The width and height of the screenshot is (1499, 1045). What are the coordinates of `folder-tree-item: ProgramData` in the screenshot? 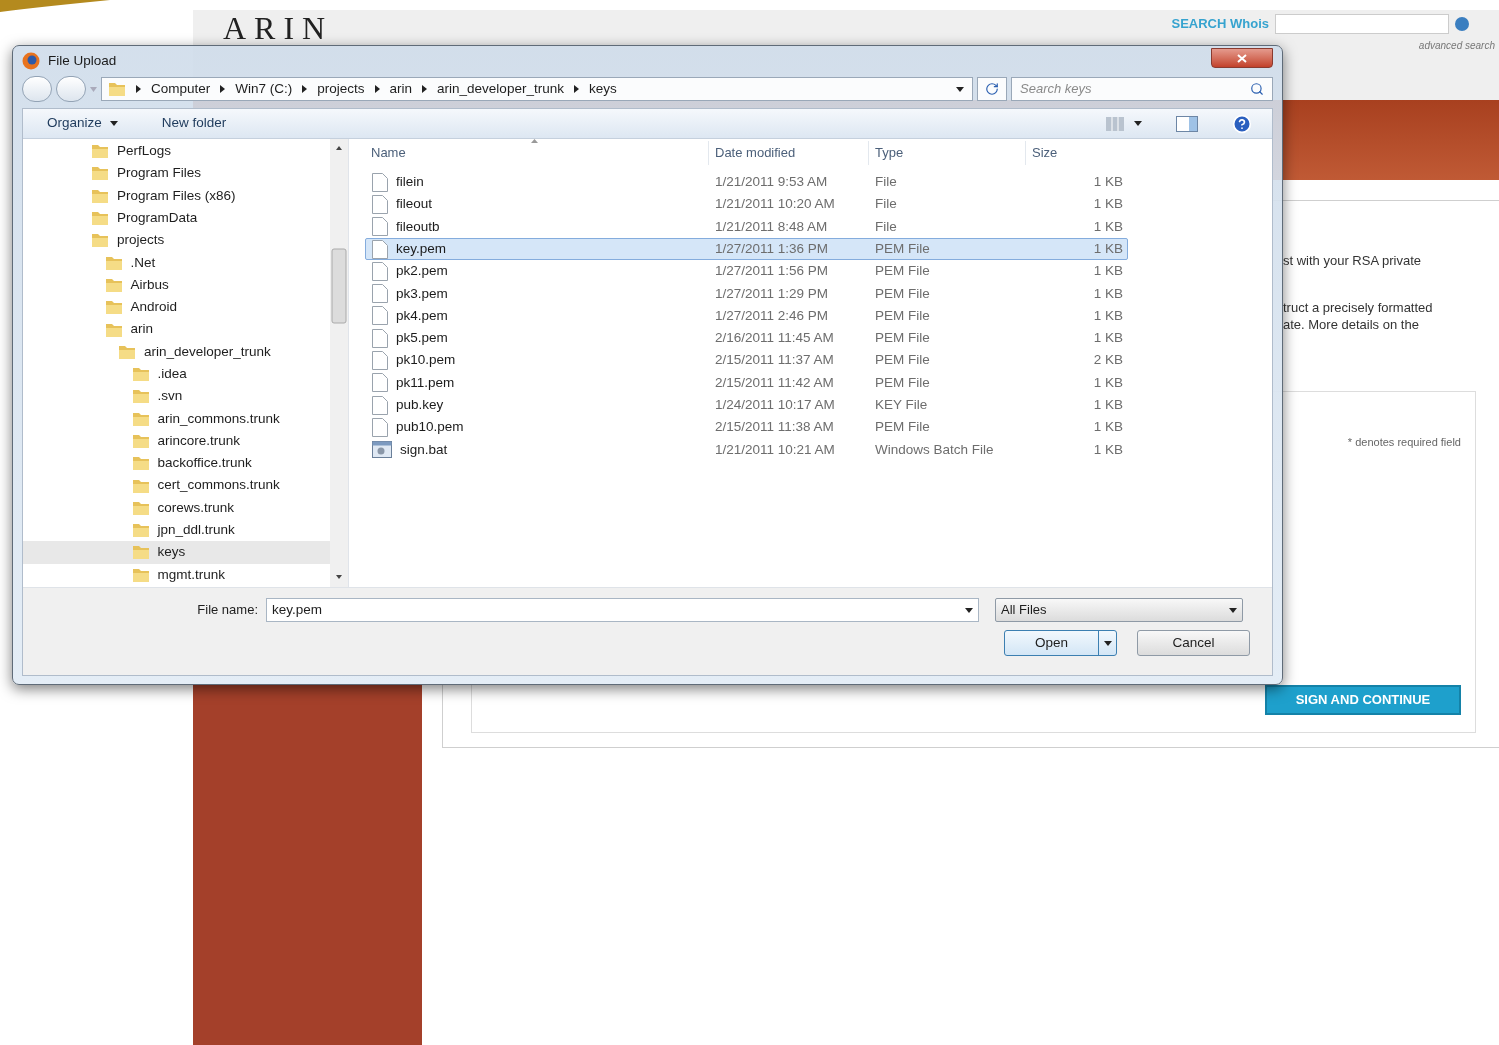 It's located at (176, 218).